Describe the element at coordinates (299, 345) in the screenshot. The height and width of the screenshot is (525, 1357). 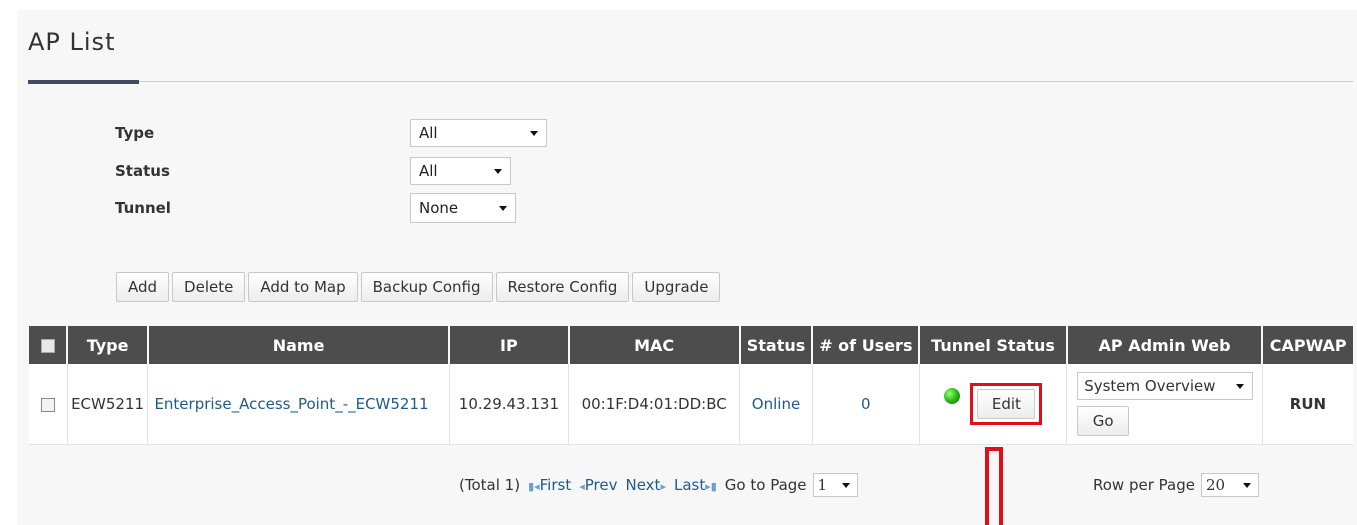
I see `column-header-name: Name` at that location.